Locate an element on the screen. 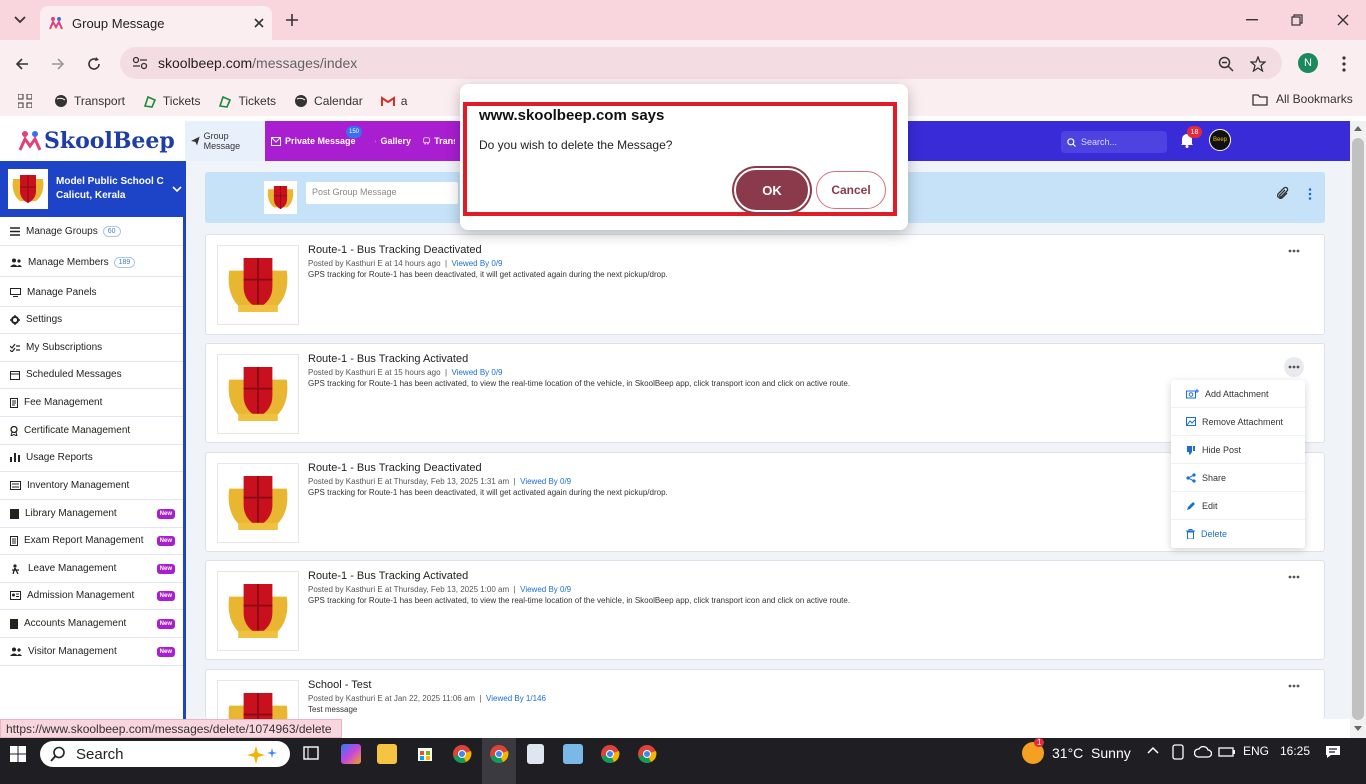  tray-chevron-icon is located at coordinates (1153, 750).